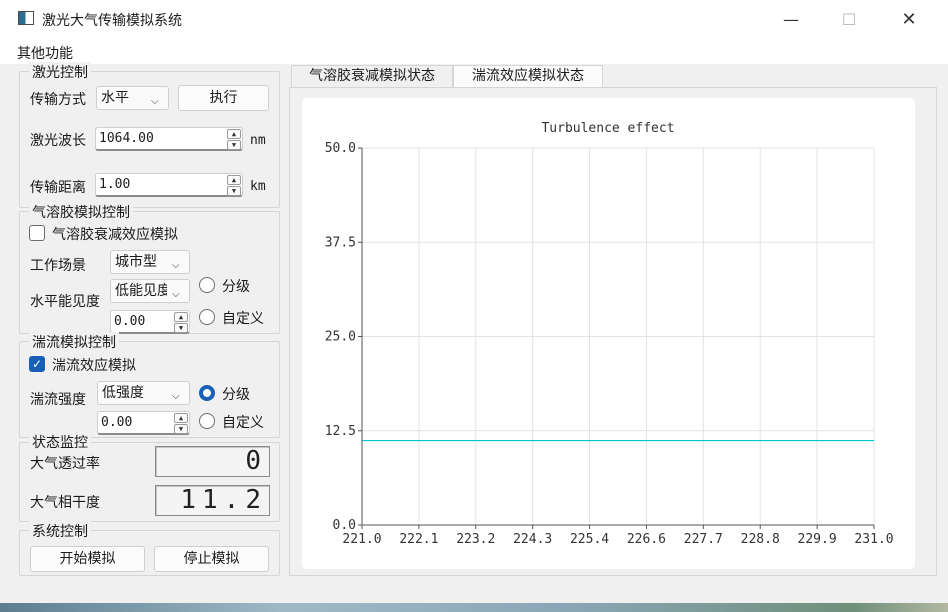 The height and width of the screenshot is (612, 948). What do you see at coordinates (258, 186) in the screenshot?
I see `distance-unit: km` at bounding box center [258, 186].